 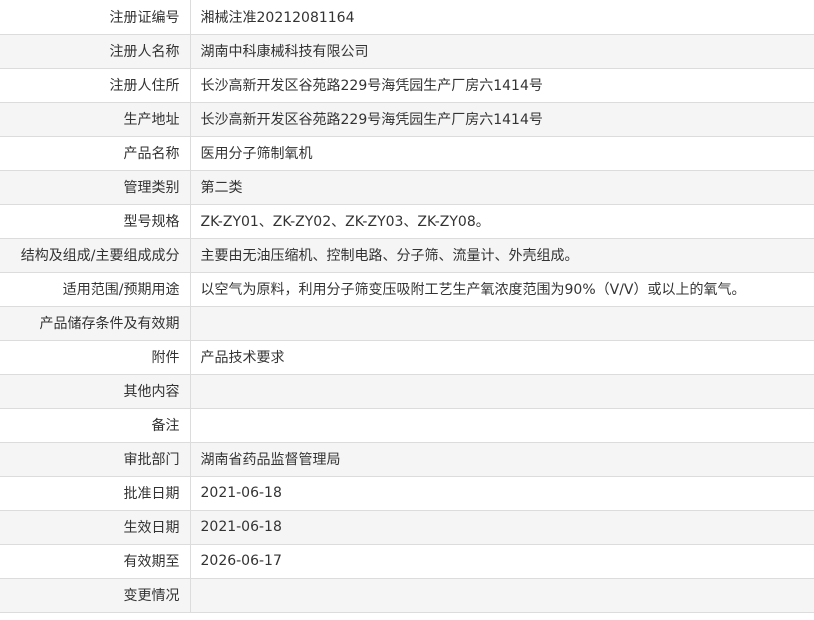 I want to click on field-value-storage-validity, so click(x=501, y=323).